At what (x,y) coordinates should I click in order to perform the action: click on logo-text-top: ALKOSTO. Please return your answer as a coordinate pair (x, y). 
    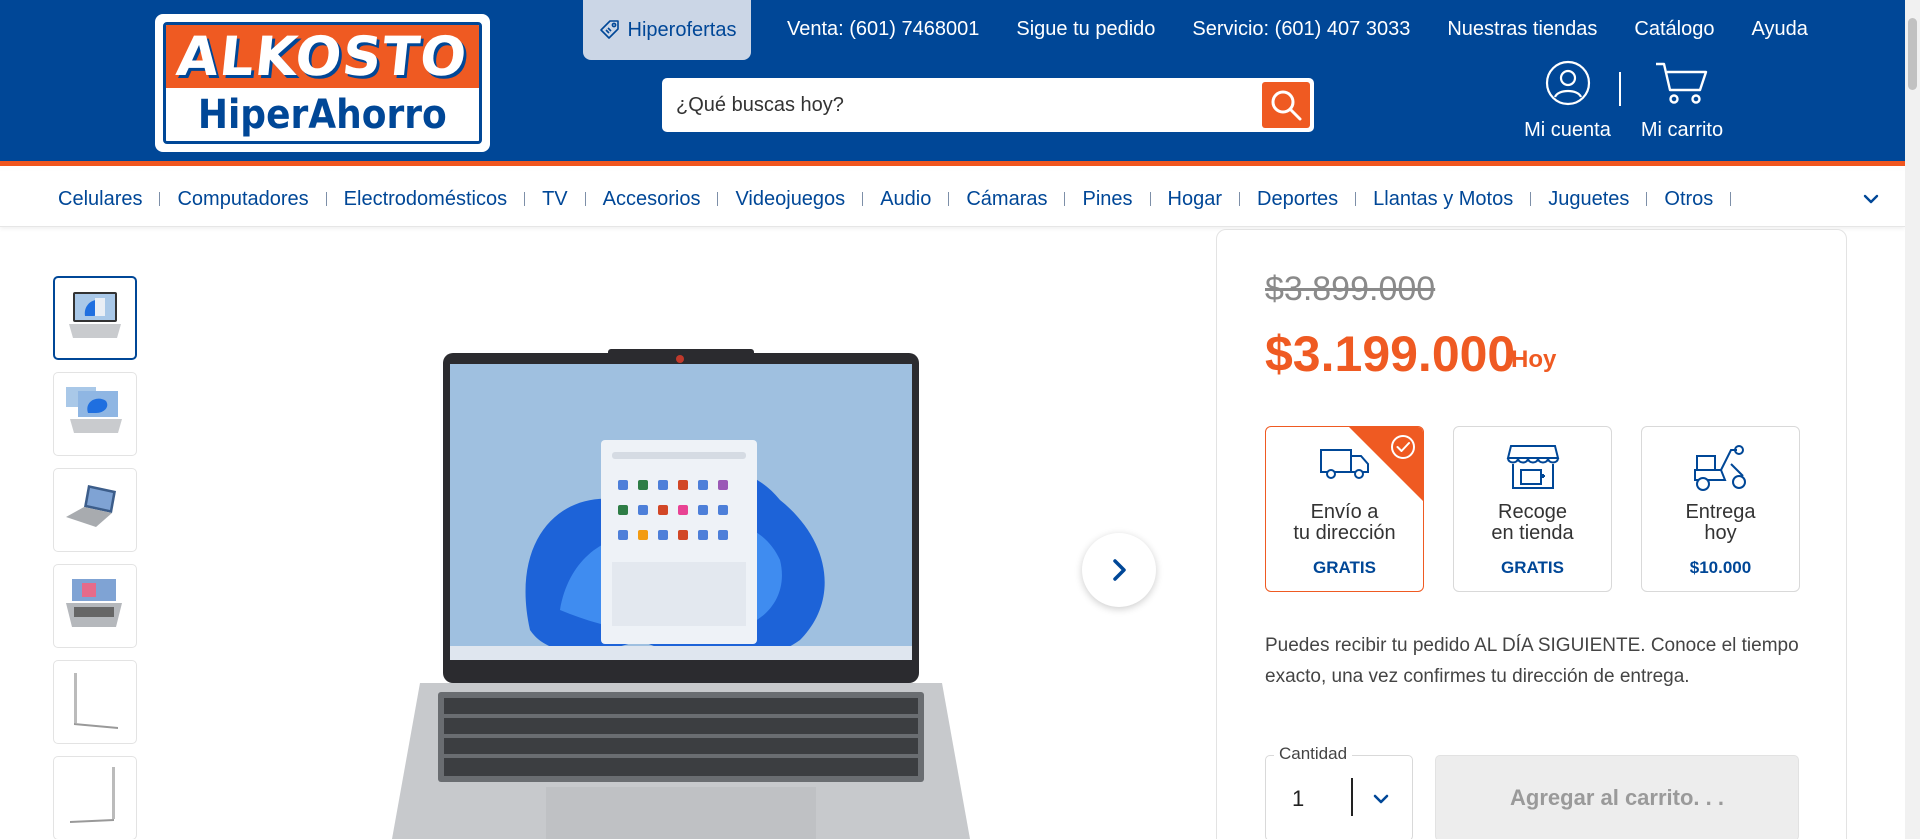
    Looking at the image, I should click on (322, 56).